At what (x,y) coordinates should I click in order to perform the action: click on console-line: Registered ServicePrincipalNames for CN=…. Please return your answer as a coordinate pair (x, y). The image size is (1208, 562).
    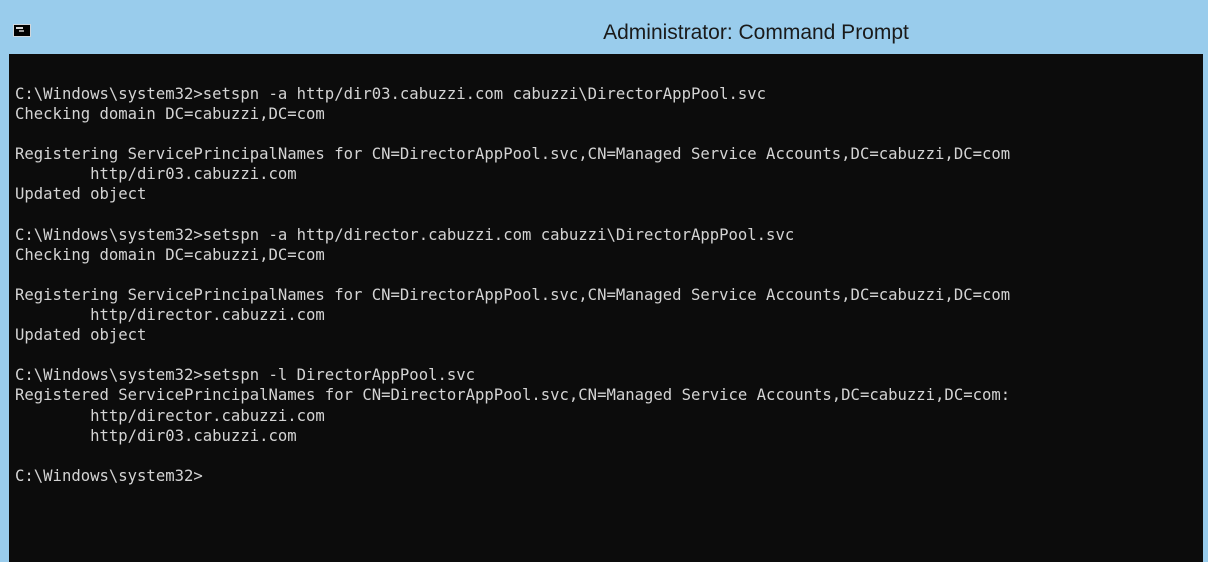
    Looking at the image, I should click on (513, 395).